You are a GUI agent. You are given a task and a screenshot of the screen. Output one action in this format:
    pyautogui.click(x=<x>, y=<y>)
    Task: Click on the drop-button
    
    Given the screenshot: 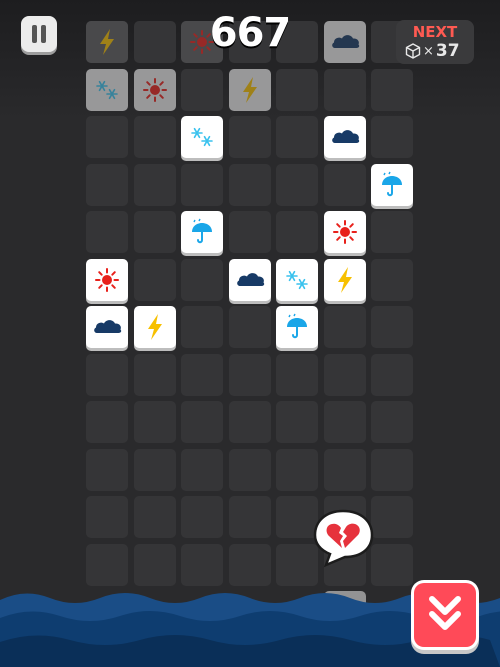 What is the action you would take?
    pyautogui.click(x=445, y=615)
    